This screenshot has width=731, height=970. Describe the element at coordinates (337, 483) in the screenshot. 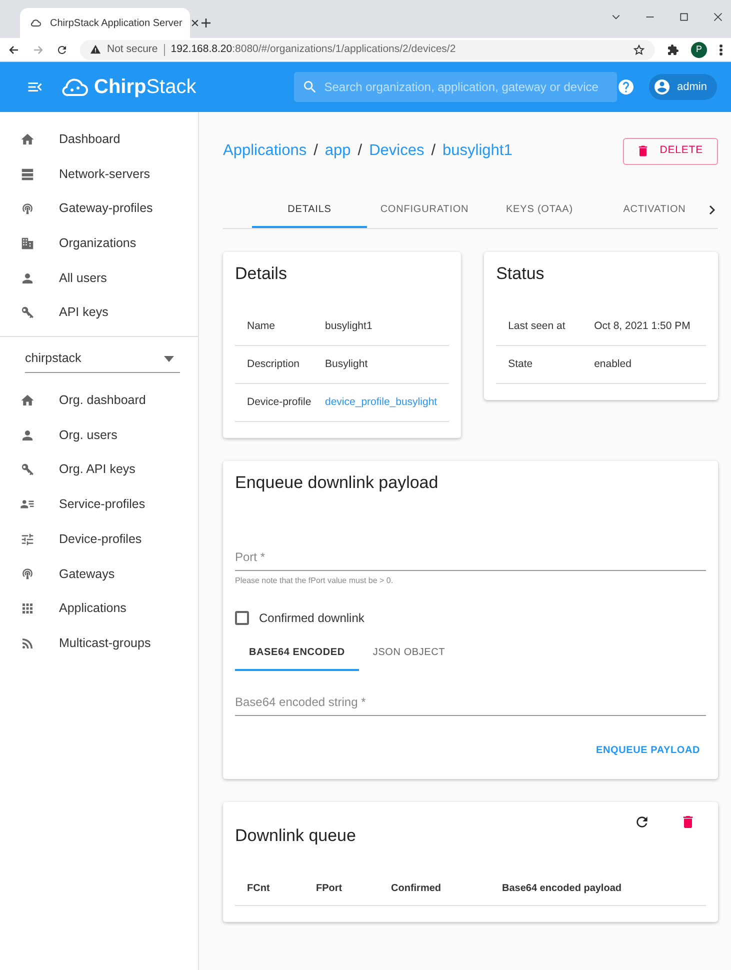

I see `card-title: Enqueue downlink payload` at that location.